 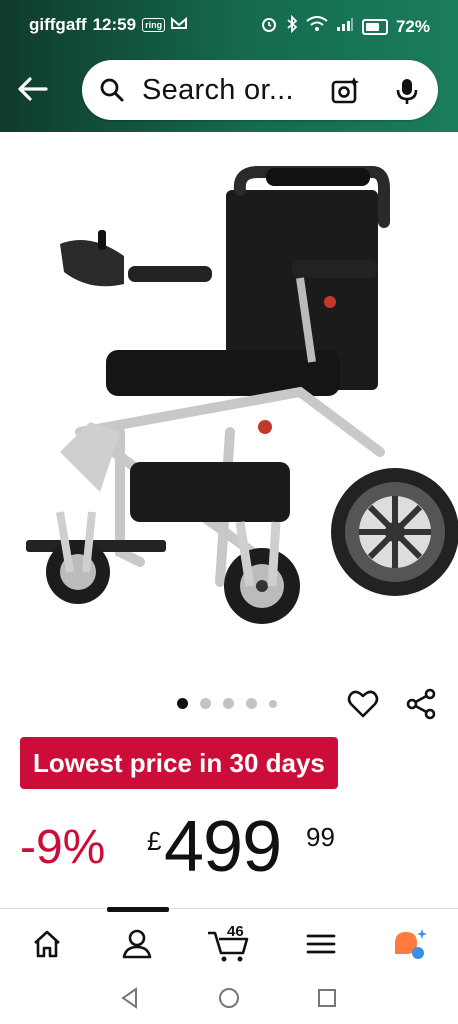 What do you see at coordinates (235, 931) in the screenshot?
I see `cart-count: 46` at bounding box center [235, 931].